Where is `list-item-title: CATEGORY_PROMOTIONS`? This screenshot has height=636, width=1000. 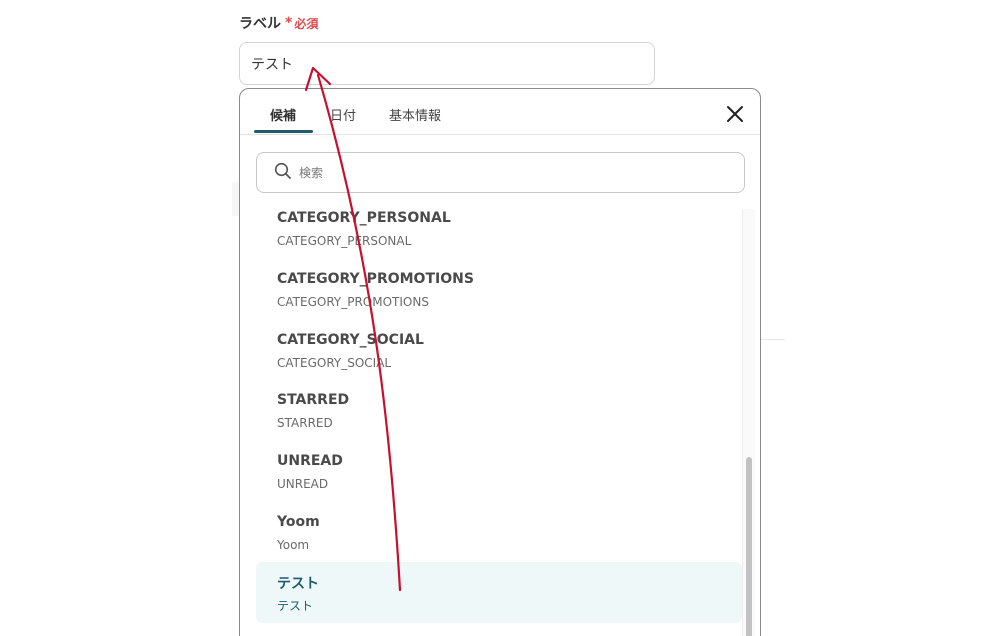
list-item-title: CATEGORY_PROMOTIONS is located at coordinates (375, 279).